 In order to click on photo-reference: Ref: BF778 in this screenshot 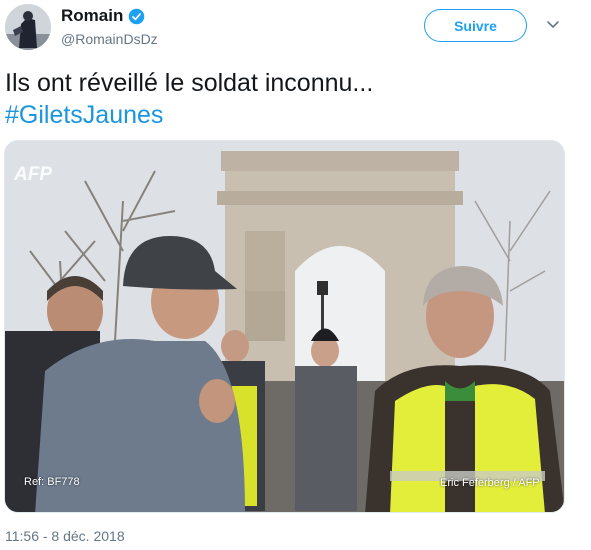, I will do `click(52, 482)`.